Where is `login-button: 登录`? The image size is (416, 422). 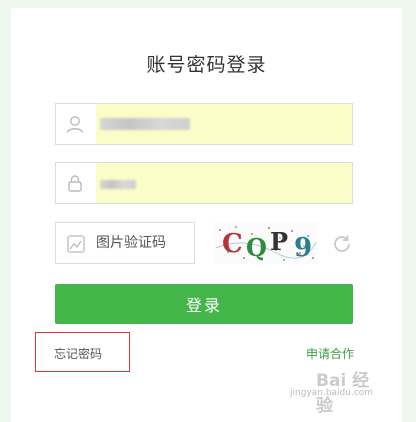 login-button: 登录 is located at coordinates (204, 304).